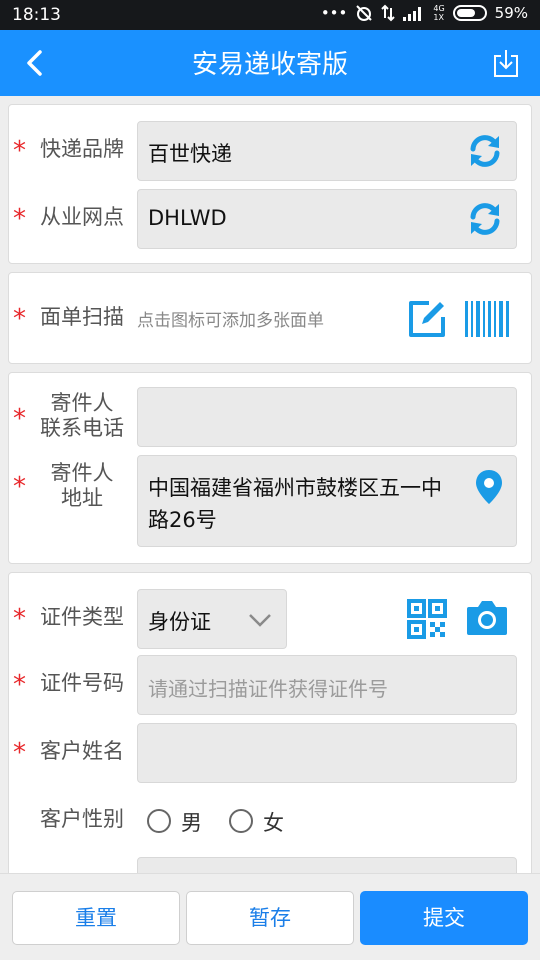  What do you see at coordinates (327, 417) in the screenshot?
I see `sender-phone-field` at bounding box center [327, 417].